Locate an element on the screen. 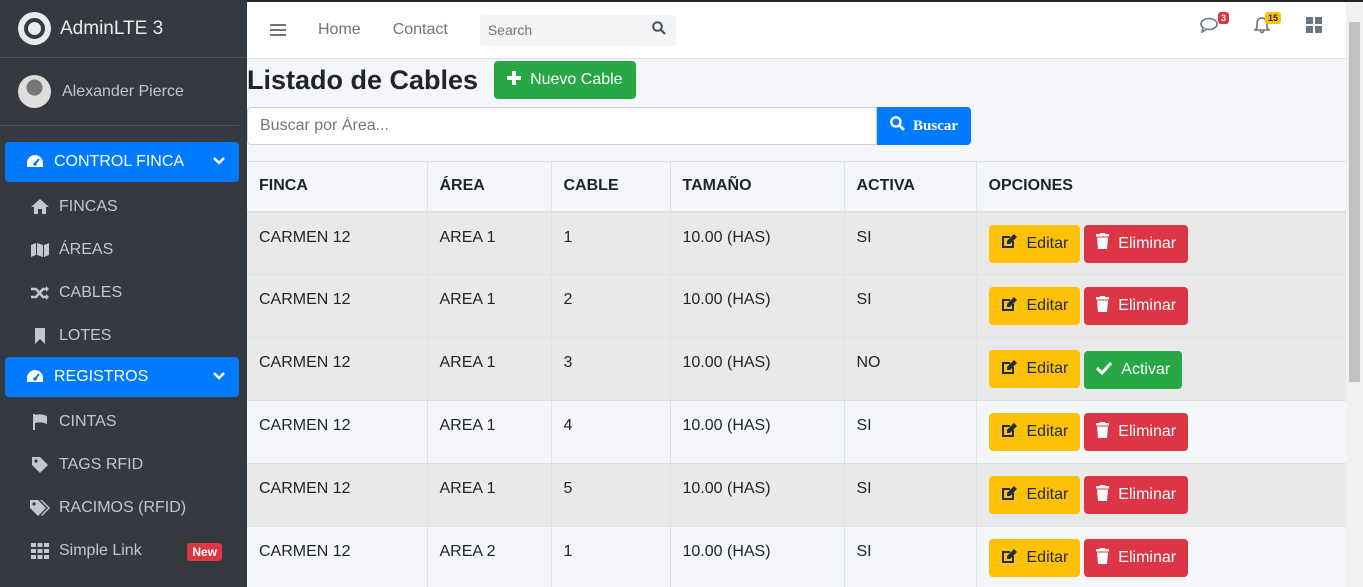 This screenshot has width=1363, height=587. sidebar-item-label: CONTROL FINCA is located at coordinates (119, 161).